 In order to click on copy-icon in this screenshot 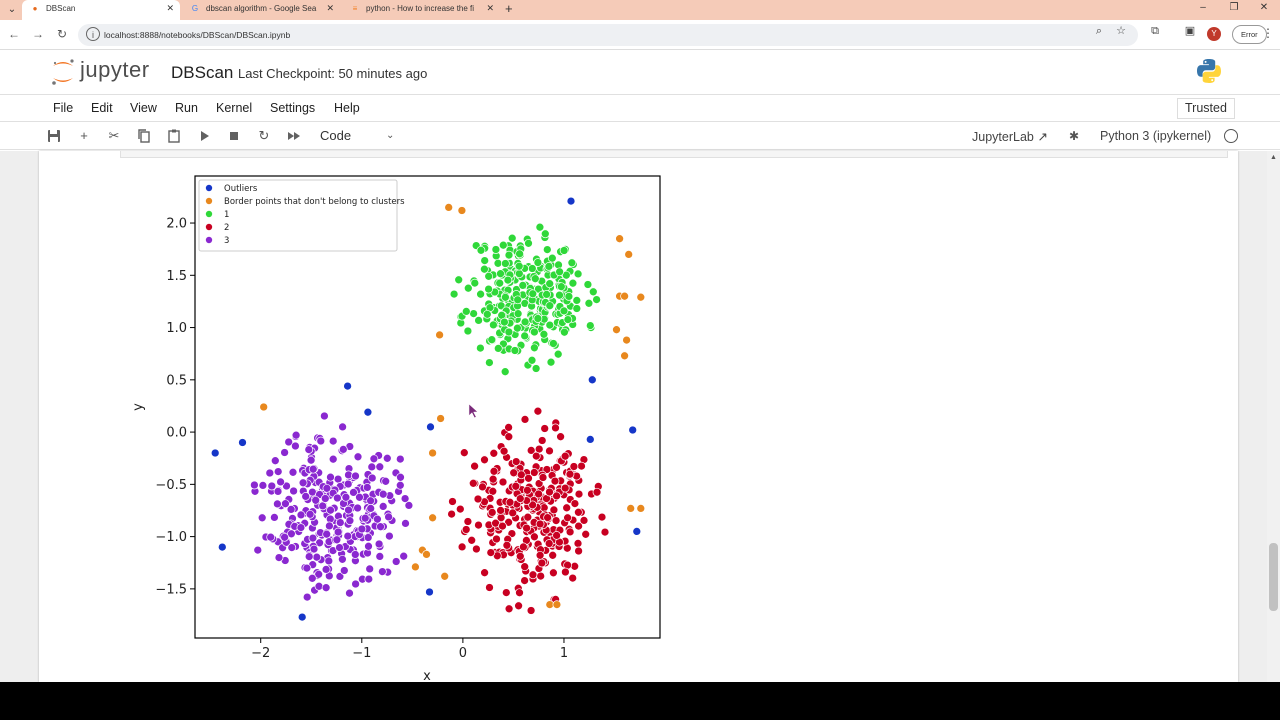, I will do `click(144, 136)`.